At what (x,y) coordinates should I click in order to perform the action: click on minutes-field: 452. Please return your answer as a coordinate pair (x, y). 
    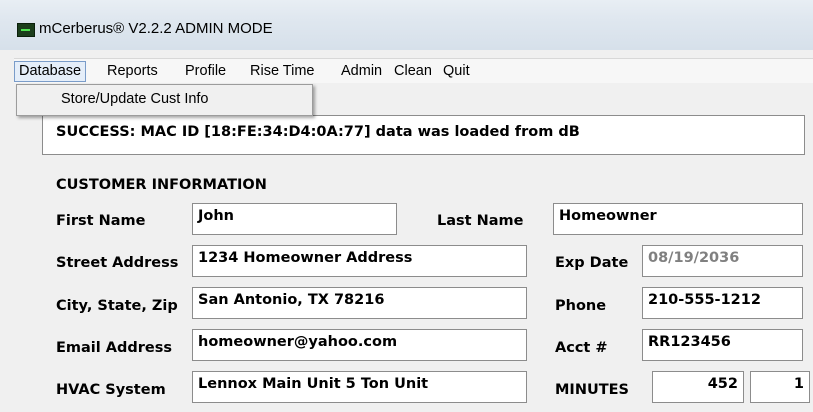
    Looking at the image, I should click on (698, 387).